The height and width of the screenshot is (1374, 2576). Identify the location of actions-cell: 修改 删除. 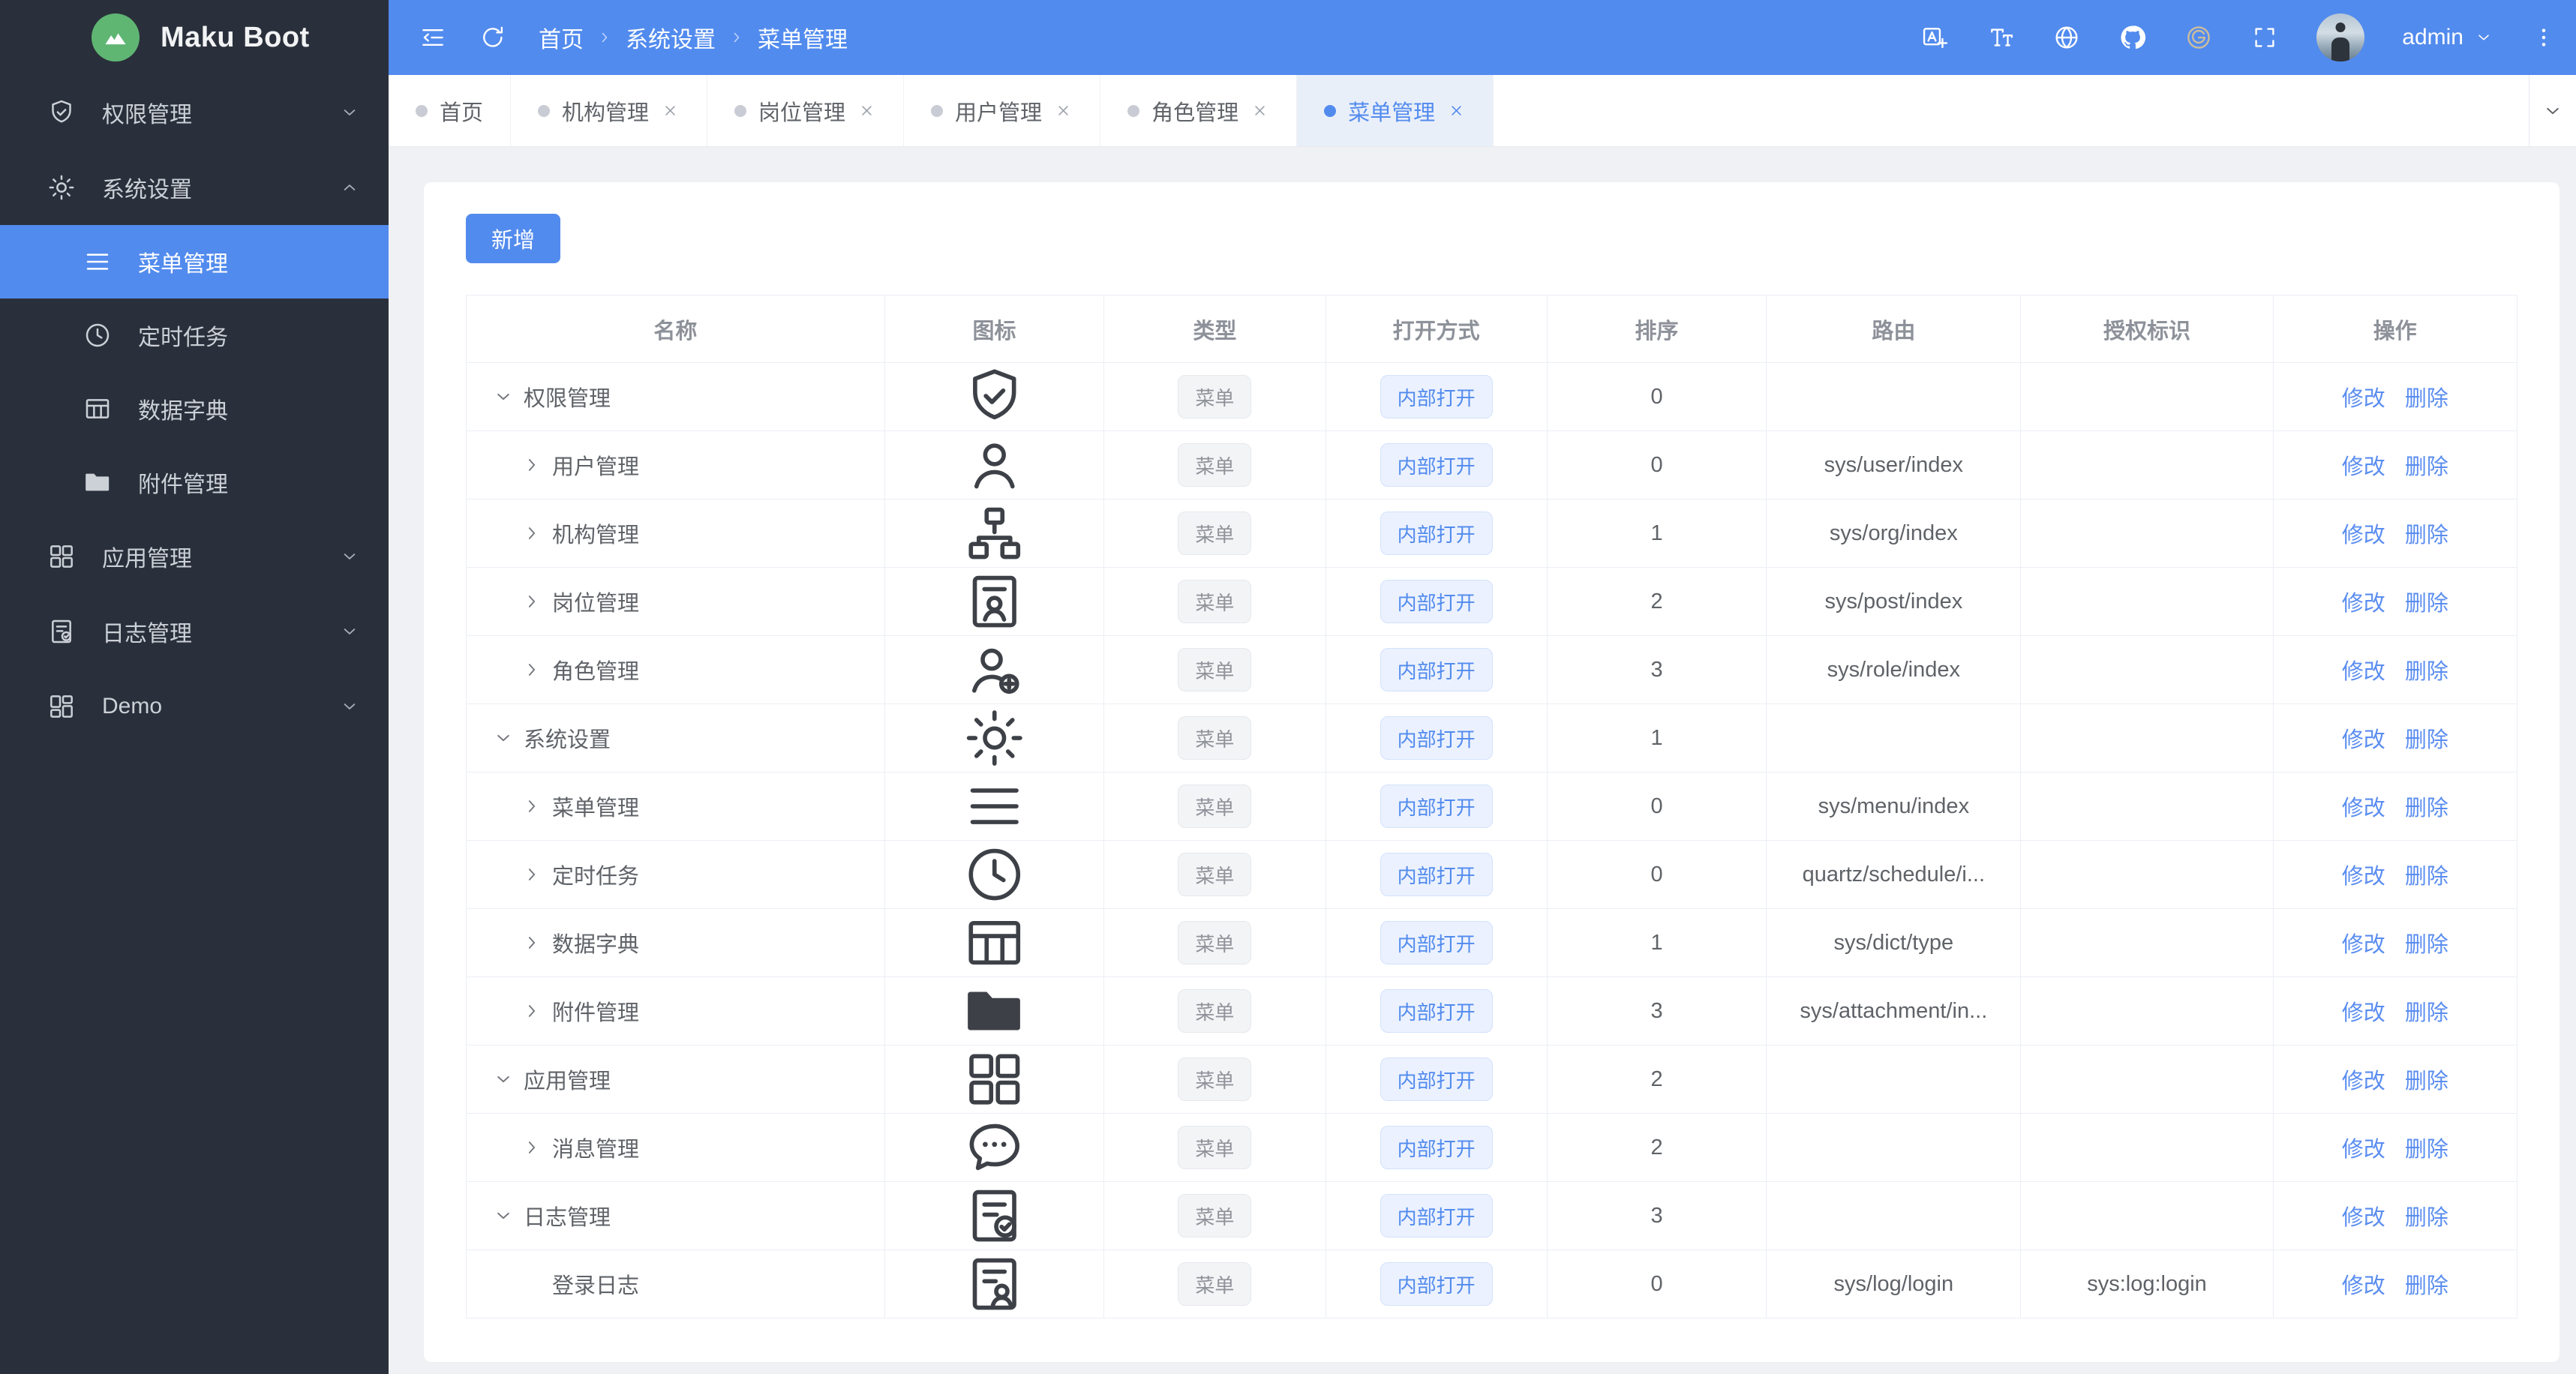
(2395, 1284).